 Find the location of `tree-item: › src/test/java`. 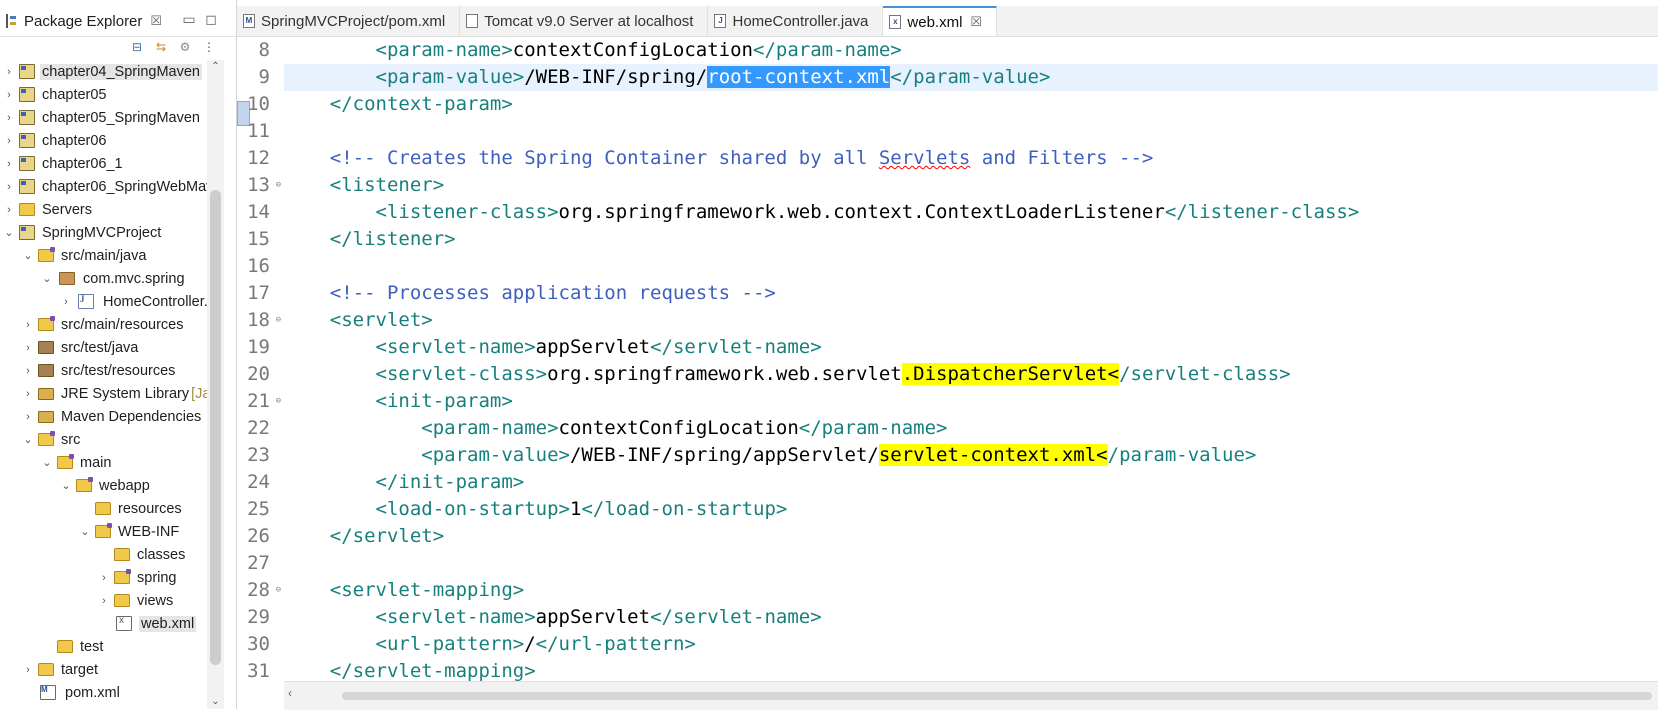

tree-item: › src/test/java is located at coordinates (111, 347).